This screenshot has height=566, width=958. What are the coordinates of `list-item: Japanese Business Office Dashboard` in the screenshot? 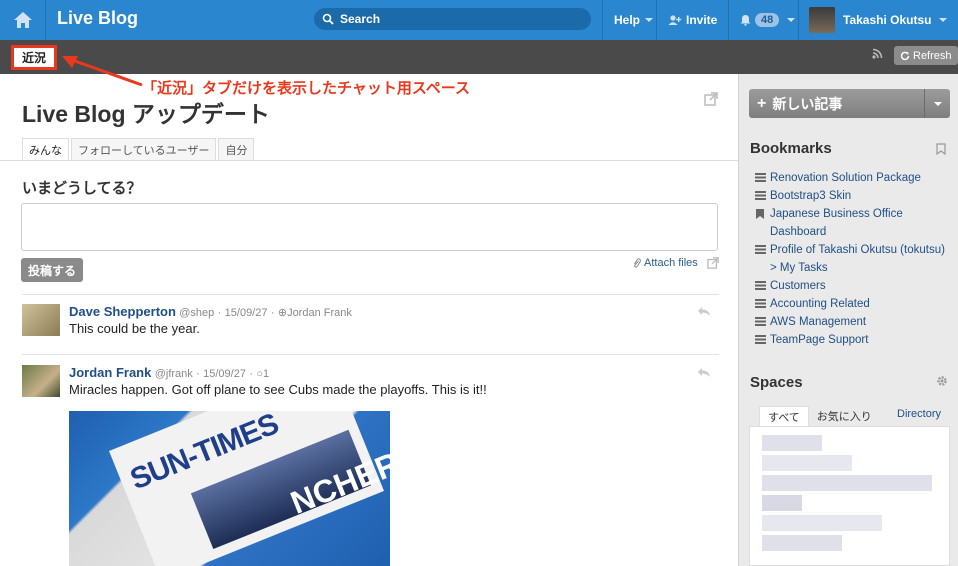 It's located at (852, 223).